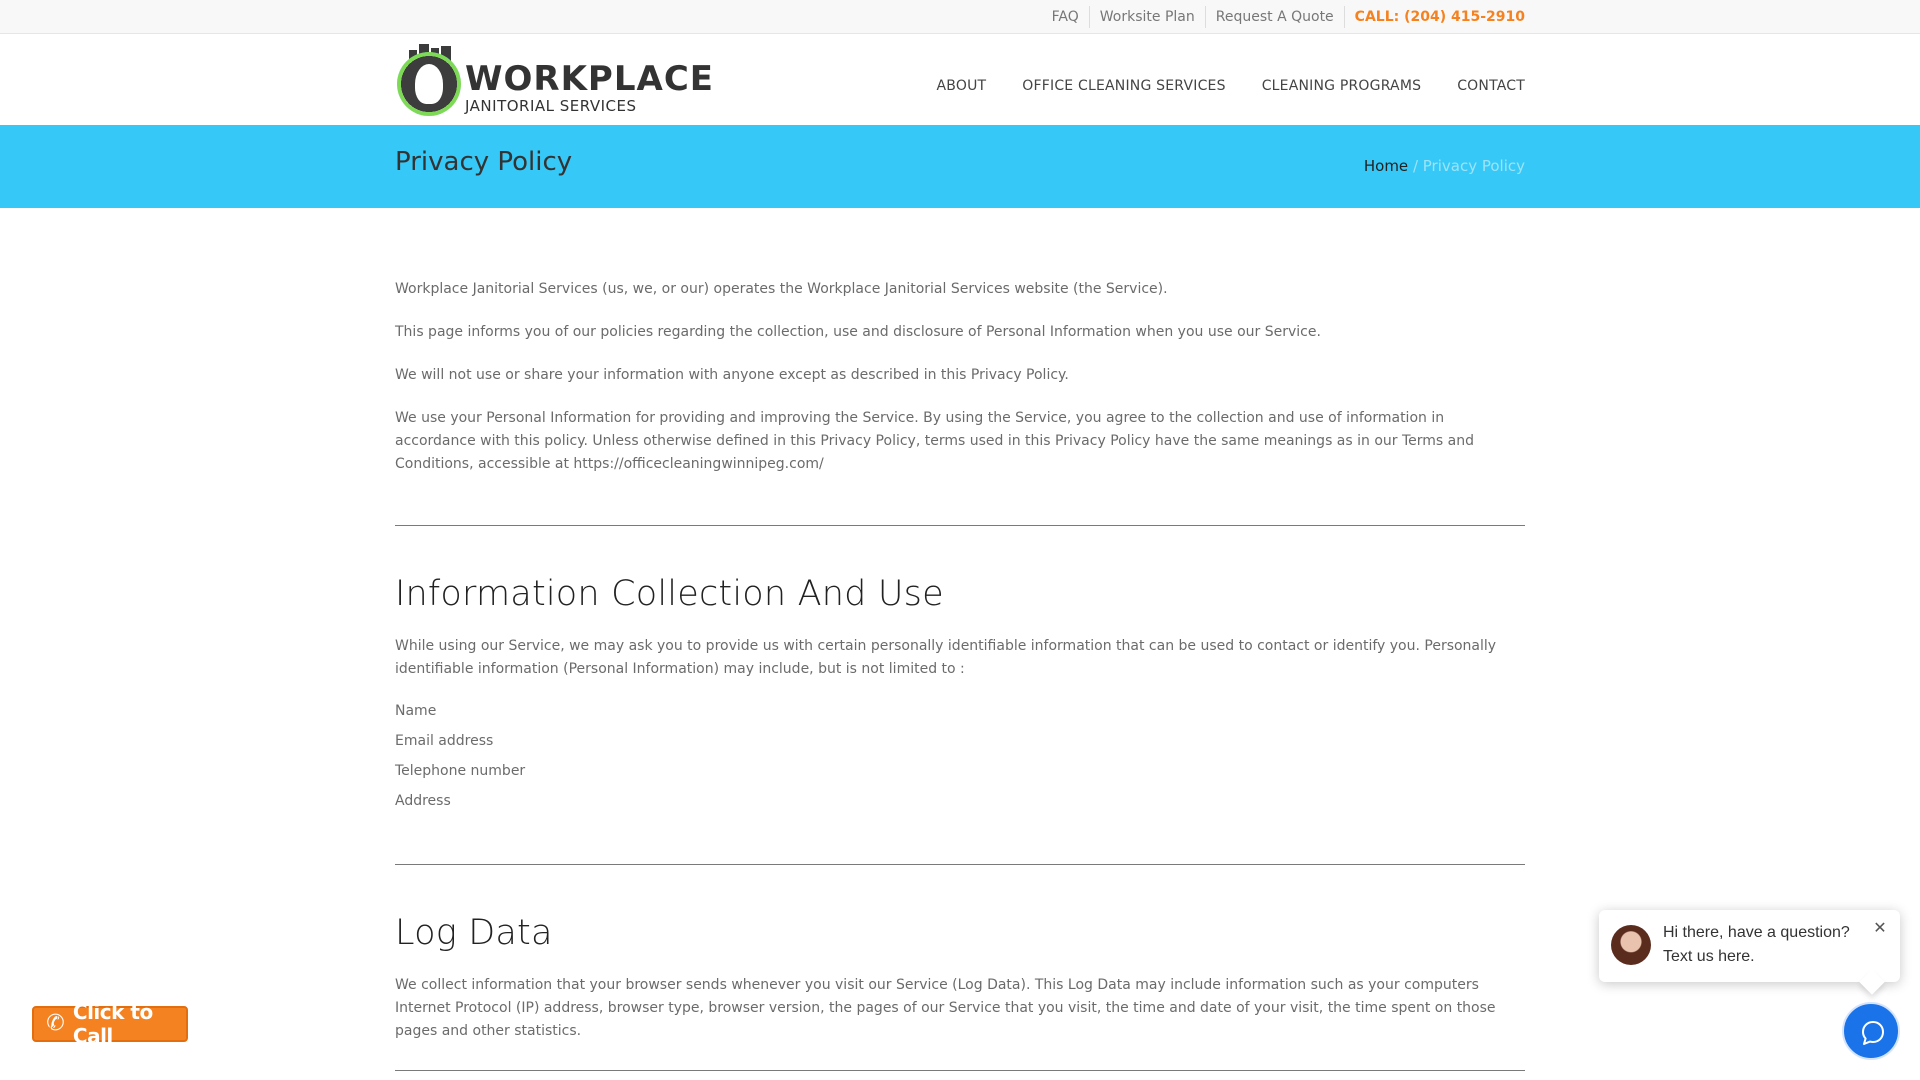  What do you see at coordinates (55, 1023) in the screenshot?
I see `phone-icon: ✆` at bounding box center [55, 1023].